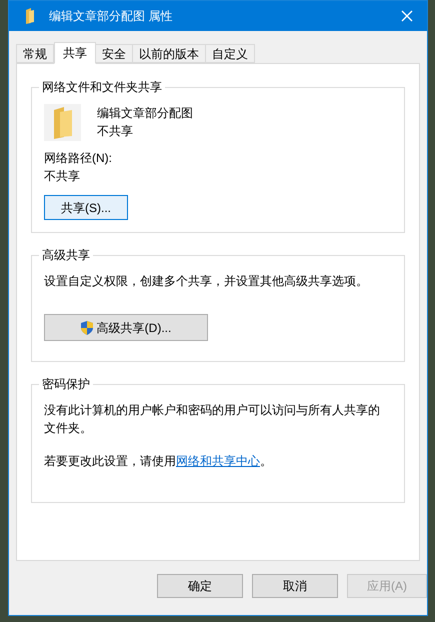  Describe the element at coordinates (145, 113) in the screenshot. I see `folder-name: 编辑文章部分配图` at that location.